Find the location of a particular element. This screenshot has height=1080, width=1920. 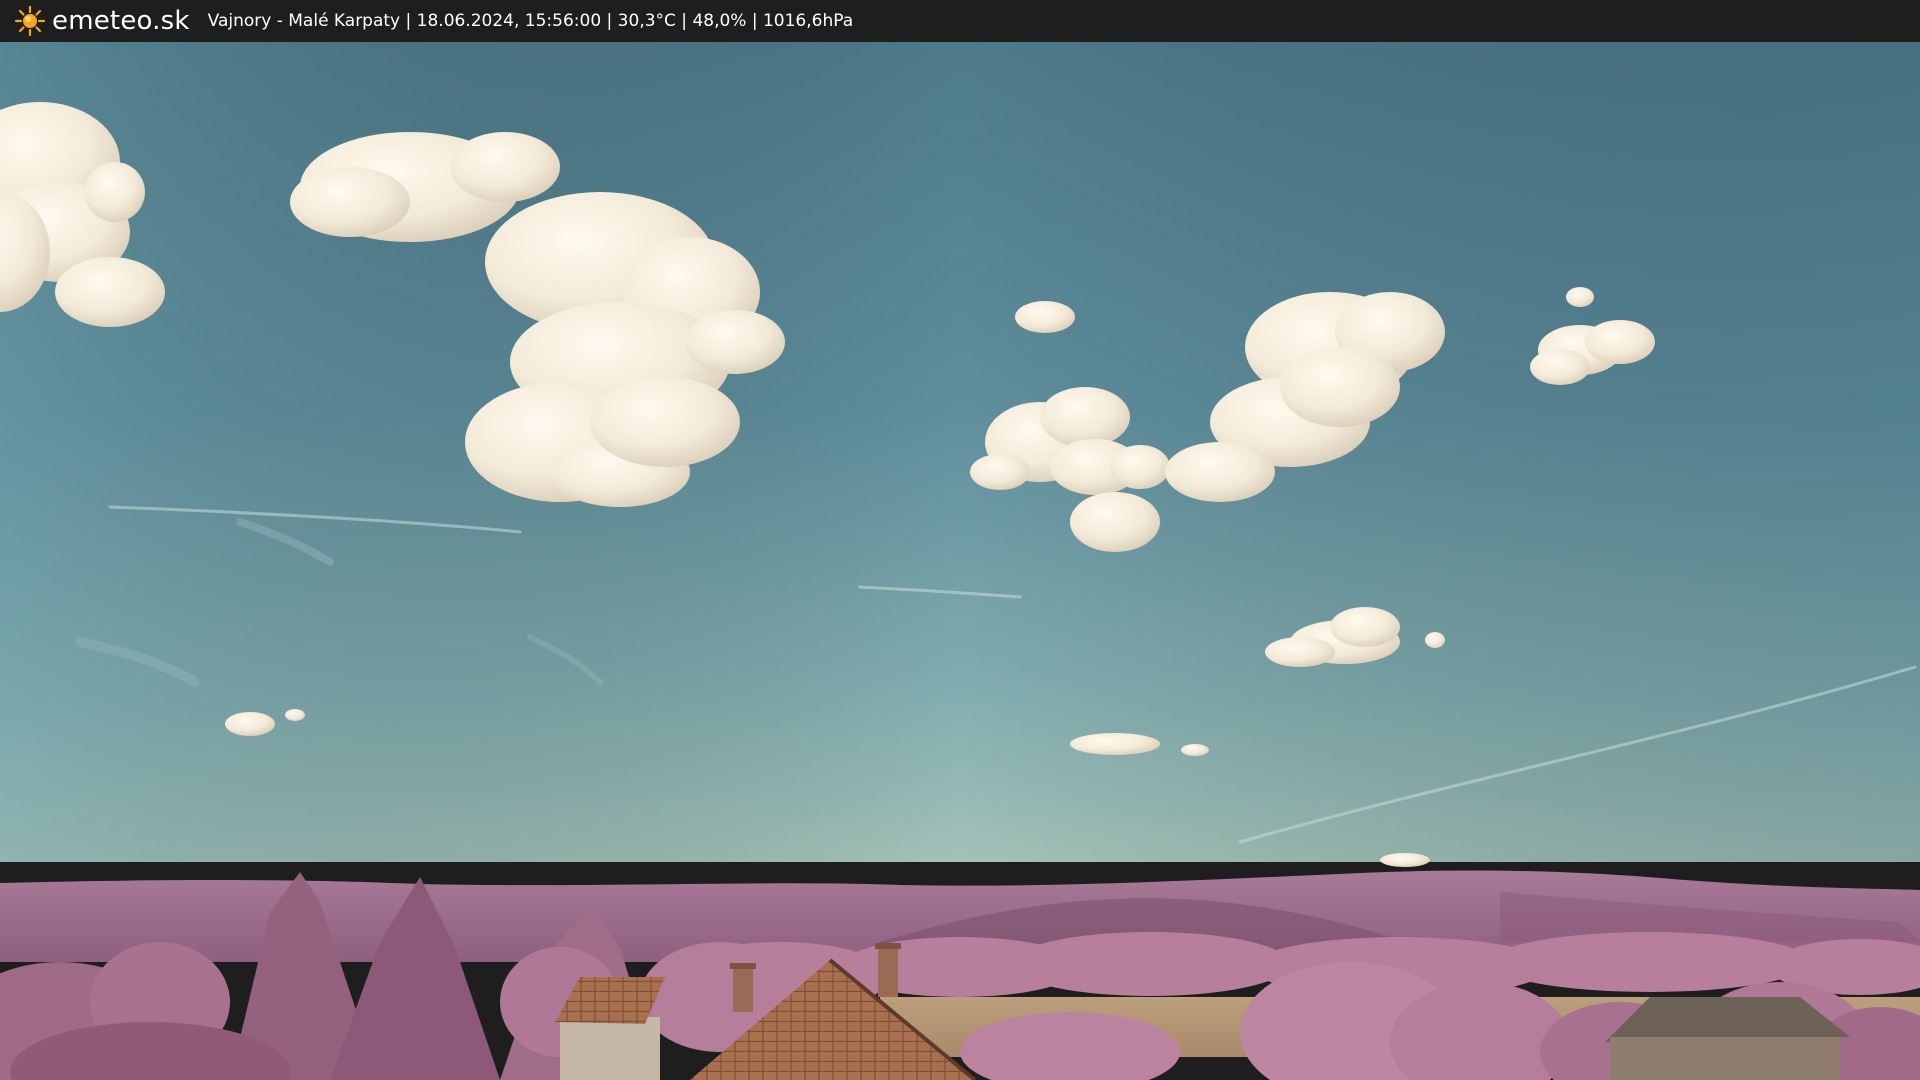

brand-logo: emeteo.sk is located at coordinates (102, 21).